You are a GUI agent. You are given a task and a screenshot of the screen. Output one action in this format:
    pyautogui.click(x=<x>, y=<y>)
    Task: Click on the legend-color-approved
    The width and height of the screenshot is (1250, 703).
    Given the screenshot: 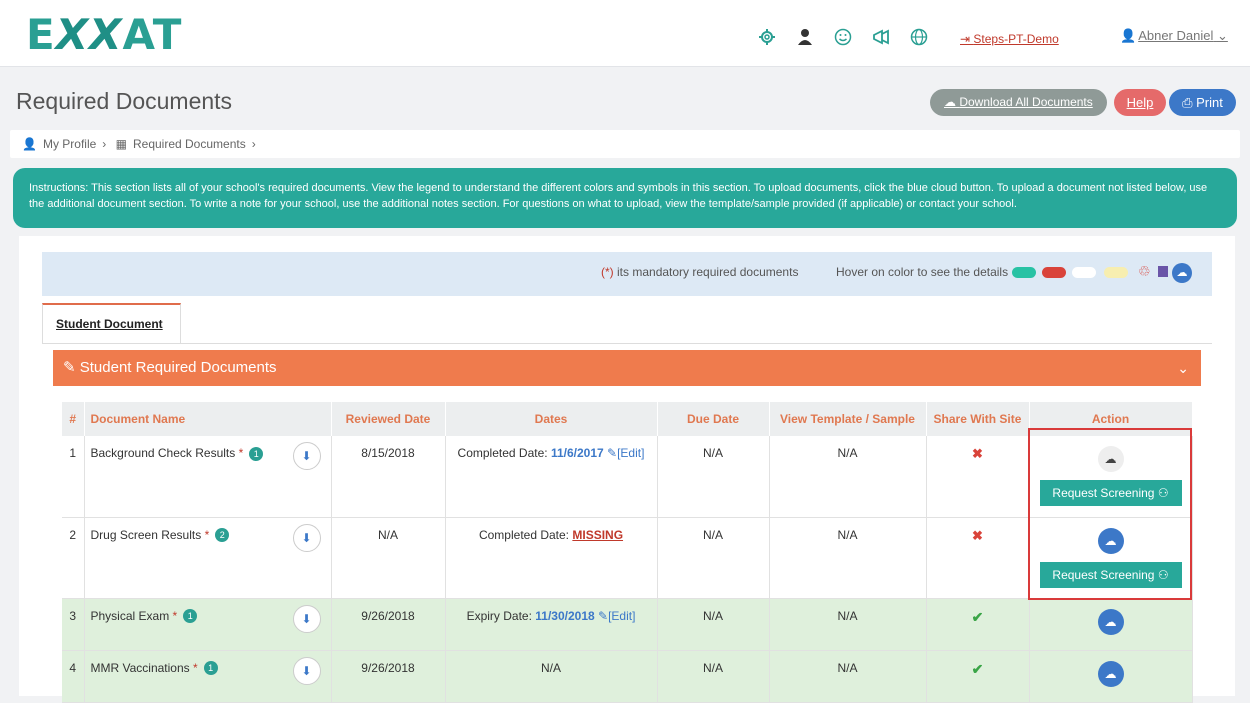 What is the action you would take?
    pyautogui.click(x=1024, y=272)
    